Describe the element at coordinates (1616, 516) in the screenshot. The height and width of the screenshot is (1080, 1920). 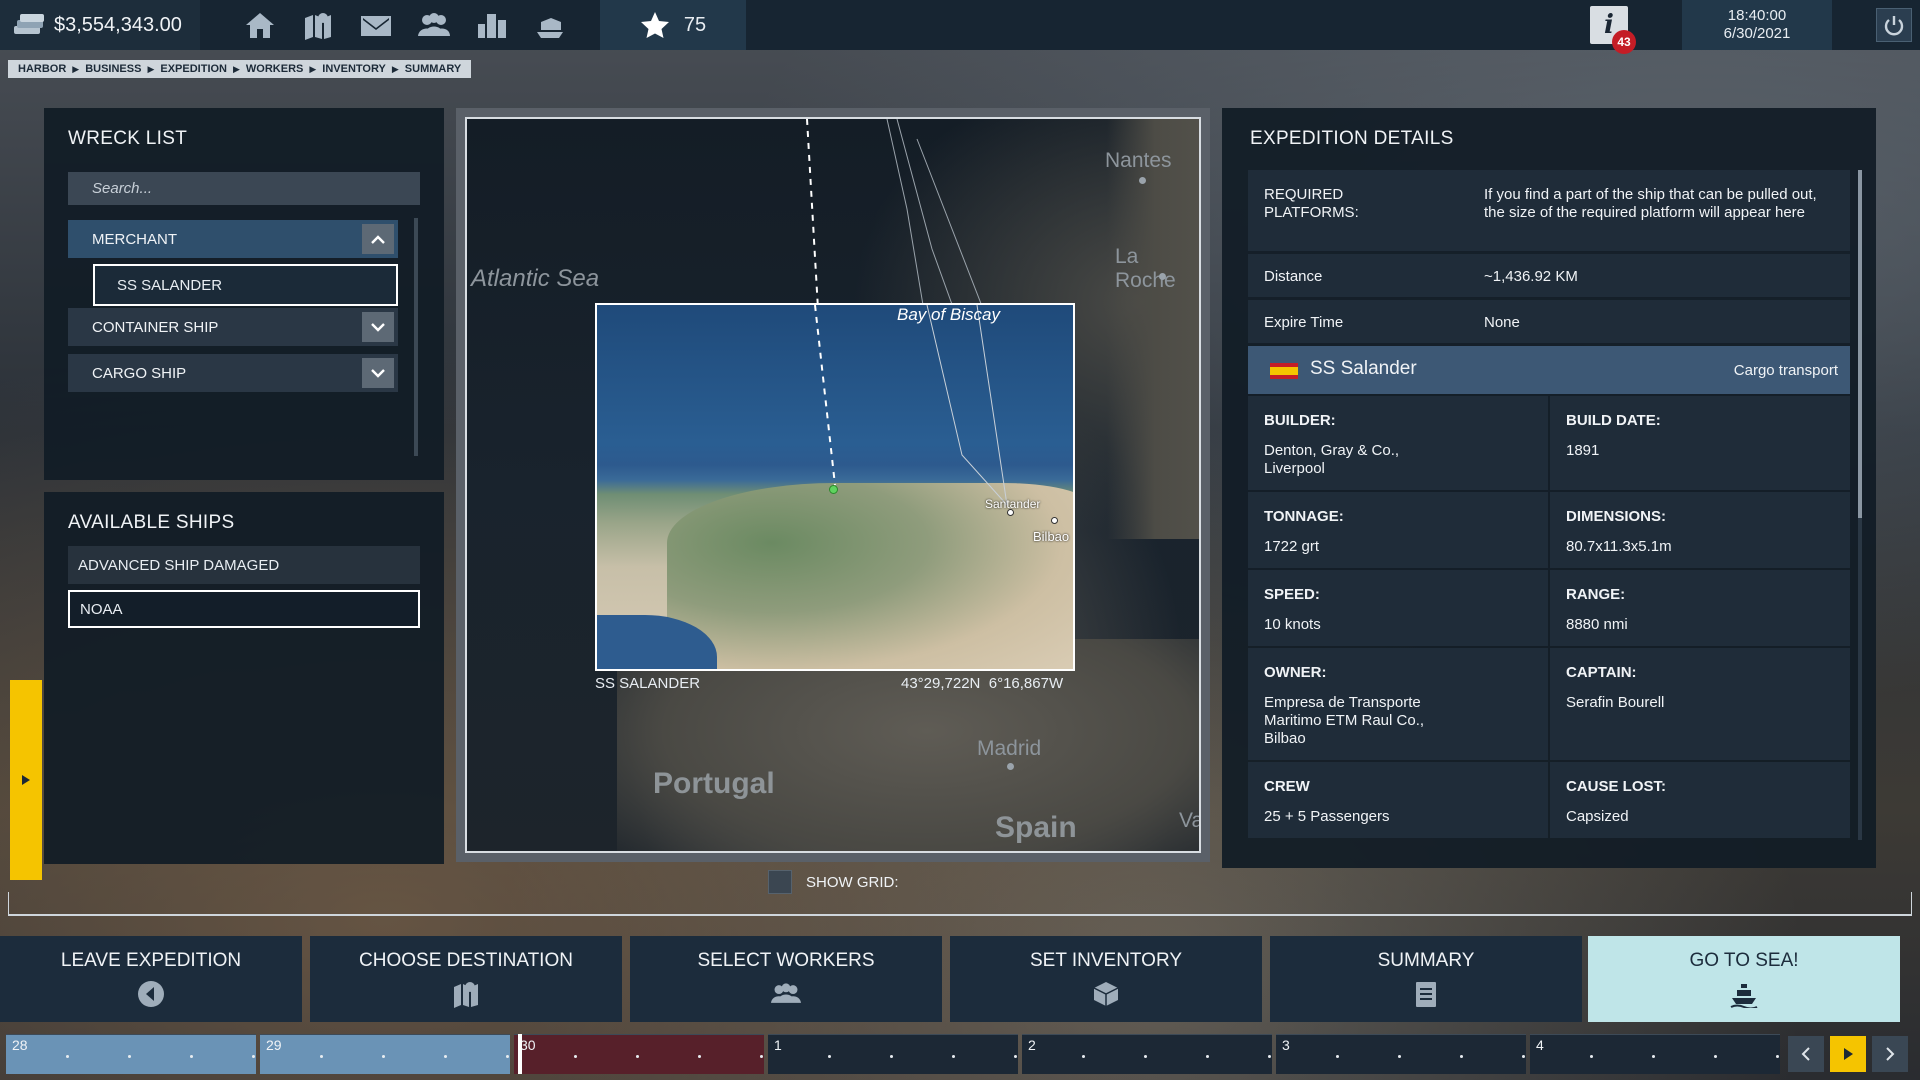
I see `detail-label: DIMENSIONS:` at that location.